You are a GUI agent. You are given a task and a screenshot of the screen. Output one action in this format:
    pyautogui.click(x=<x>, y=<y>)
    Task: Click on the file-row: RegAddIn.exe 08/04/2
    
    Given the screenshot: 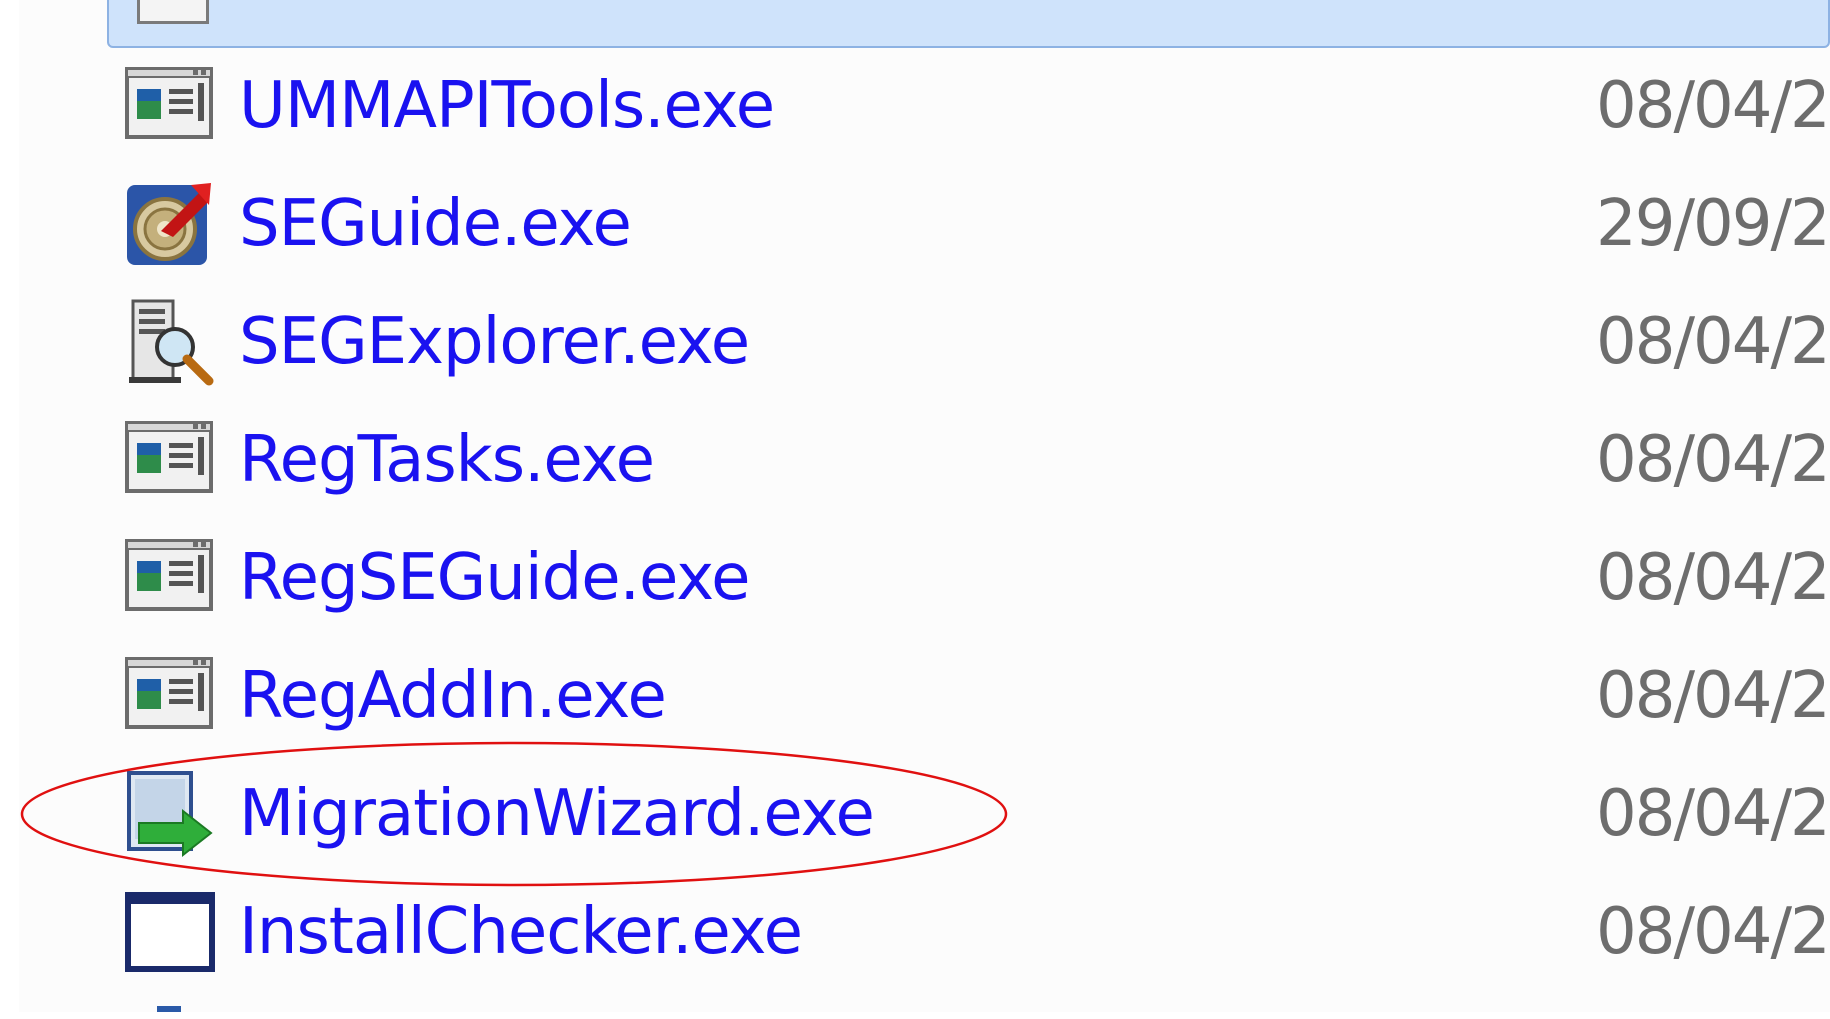 What is the action you would take?
    pyautogui.click(x=968, y=696)
    